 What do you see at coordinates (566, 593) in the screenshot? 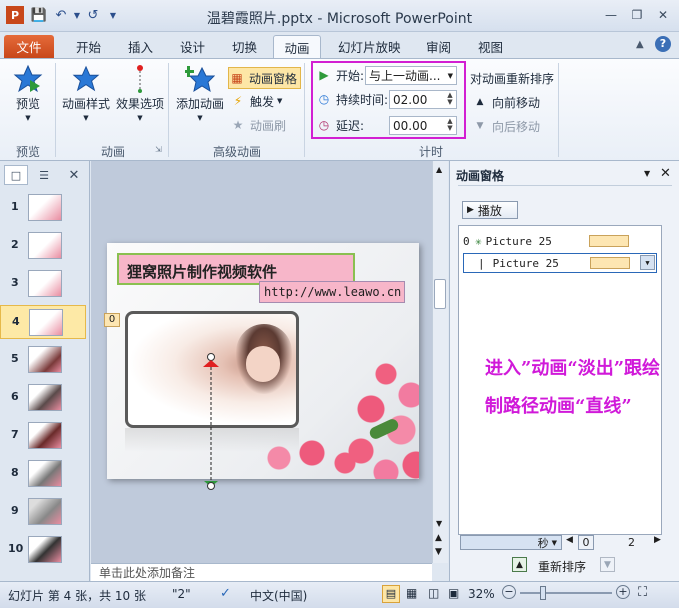
I see `zoom-slider-track` at bounding box center [566, 593].